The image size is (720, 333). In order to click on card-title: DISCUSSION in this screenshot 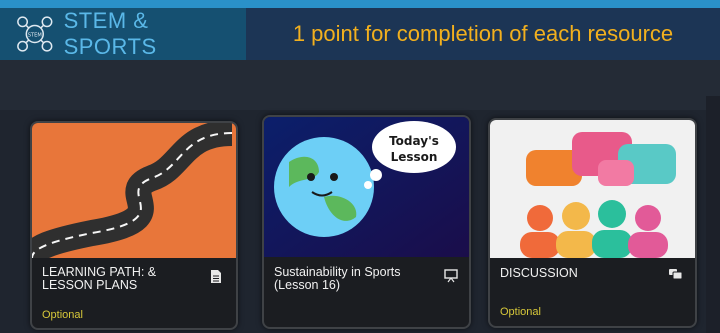, I will do `click(575, 273)`.